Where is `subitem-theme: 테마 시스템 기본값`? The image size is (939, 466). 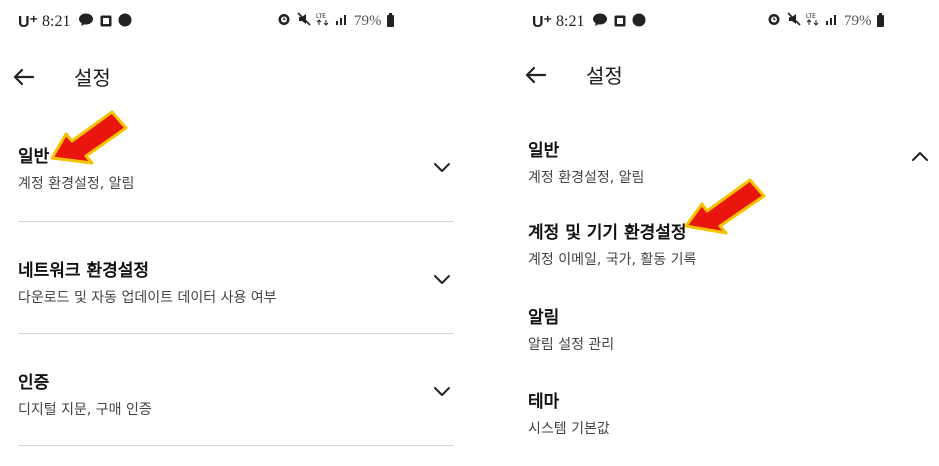
subitem-theme: 테마 시스템 기본값 is located at coordinates (569, 412).